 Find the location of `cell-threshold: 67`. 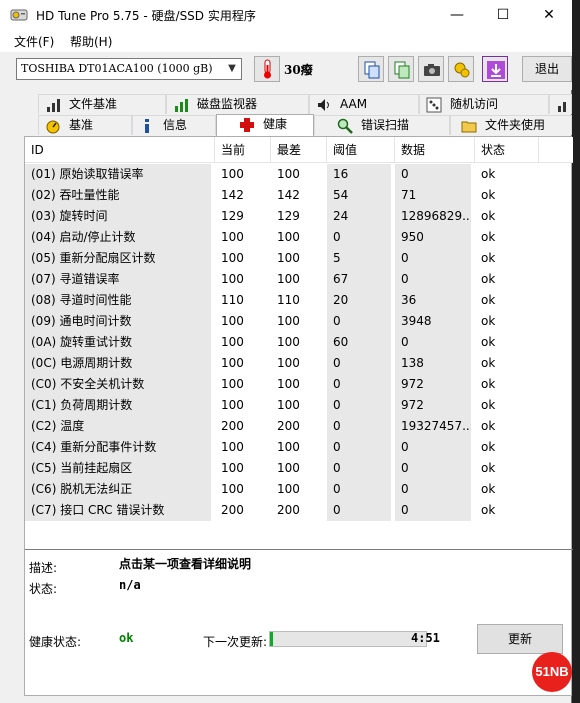

cell-threshold: 67 is located at coordinates (359, 279).